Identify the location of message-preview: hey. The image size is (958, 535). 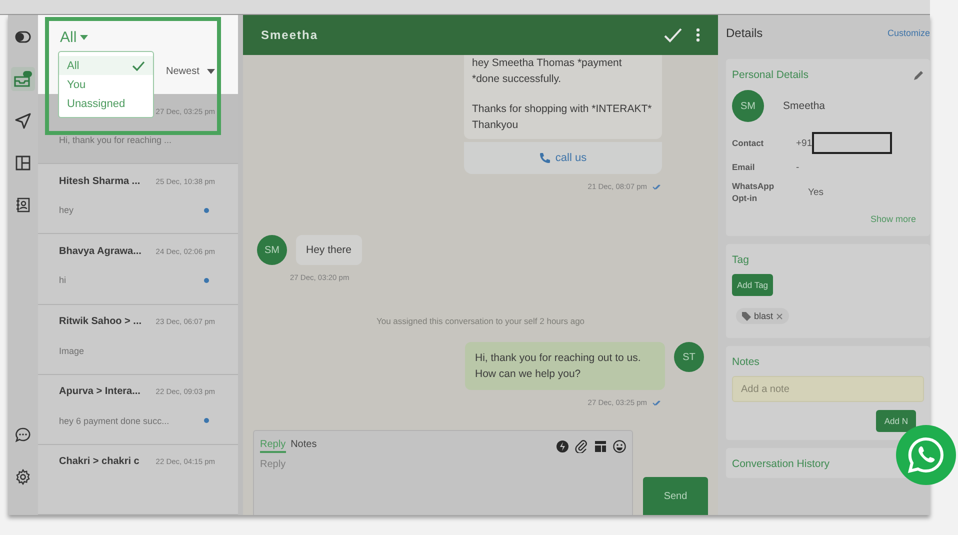
(66, 210).